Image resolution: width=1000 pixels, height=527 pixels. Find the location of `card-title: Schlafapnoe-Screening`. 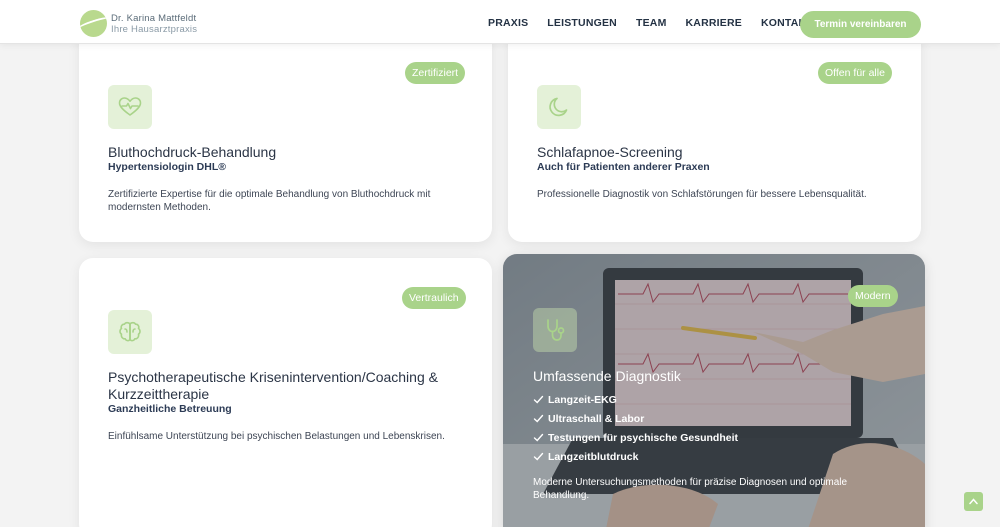

card-title: Schlafapnoe-Screening is located at coordinates (610, 152).